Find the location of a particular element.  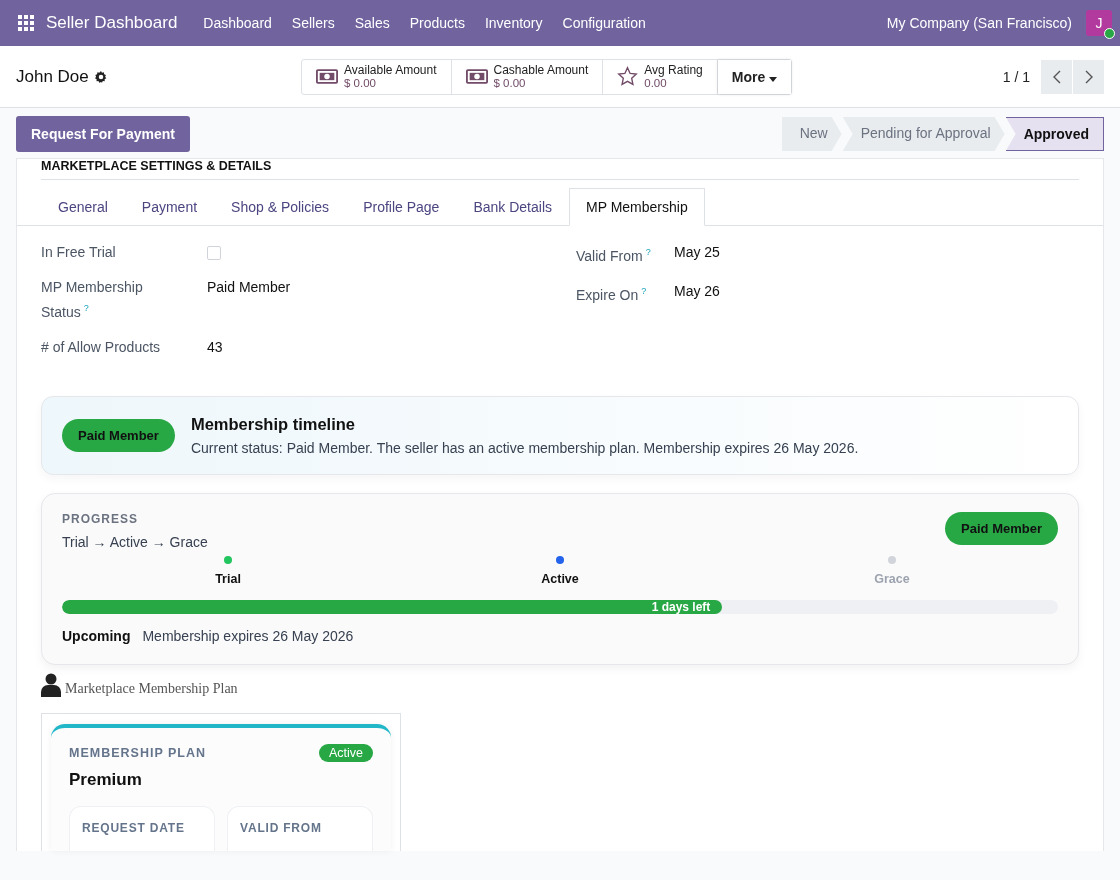

progress-path: Trial → Active → Grace is located at coordinates (135, 541).